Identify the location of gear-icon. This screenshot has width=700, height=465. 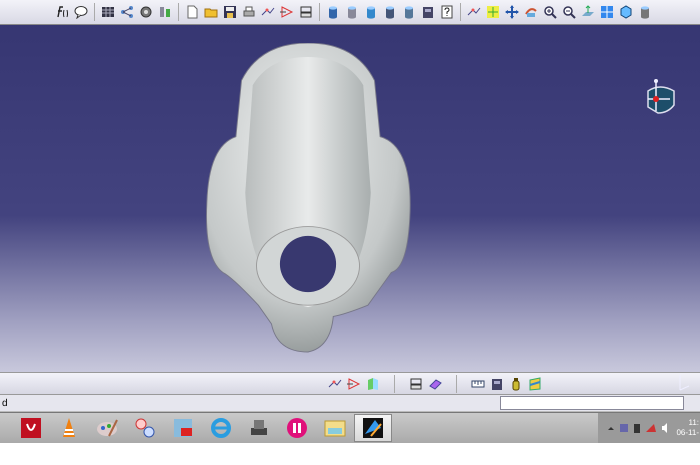
(146, 12).